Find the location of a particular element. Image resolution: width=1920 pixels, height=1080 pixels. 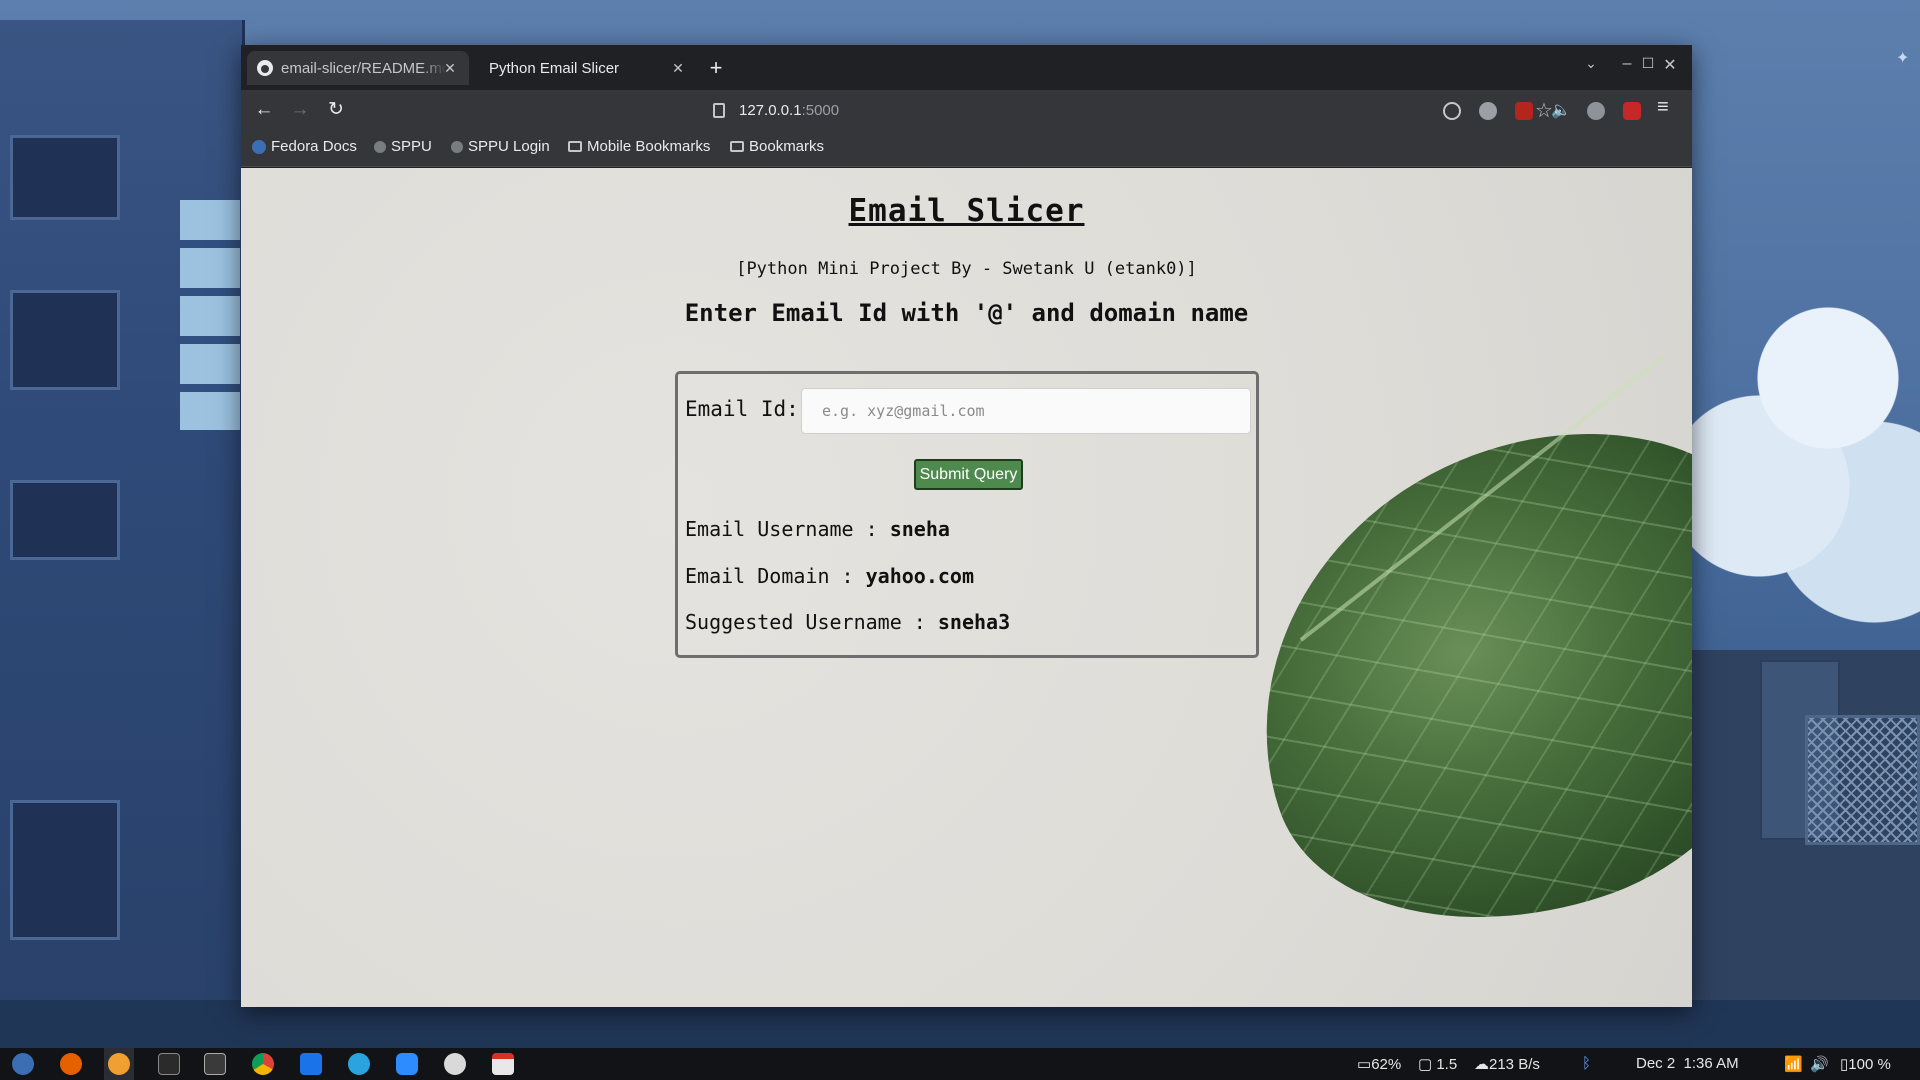

tab-readme: email-slicer/README.md ✕ is located at coordinates (358, 68).